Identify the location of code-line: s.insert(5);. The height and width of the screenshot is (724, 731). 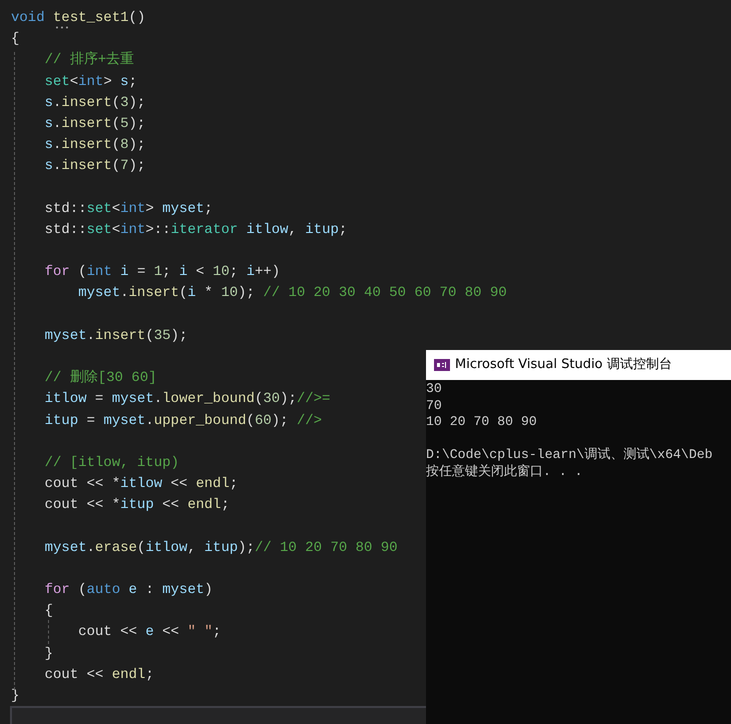
(95, 124).